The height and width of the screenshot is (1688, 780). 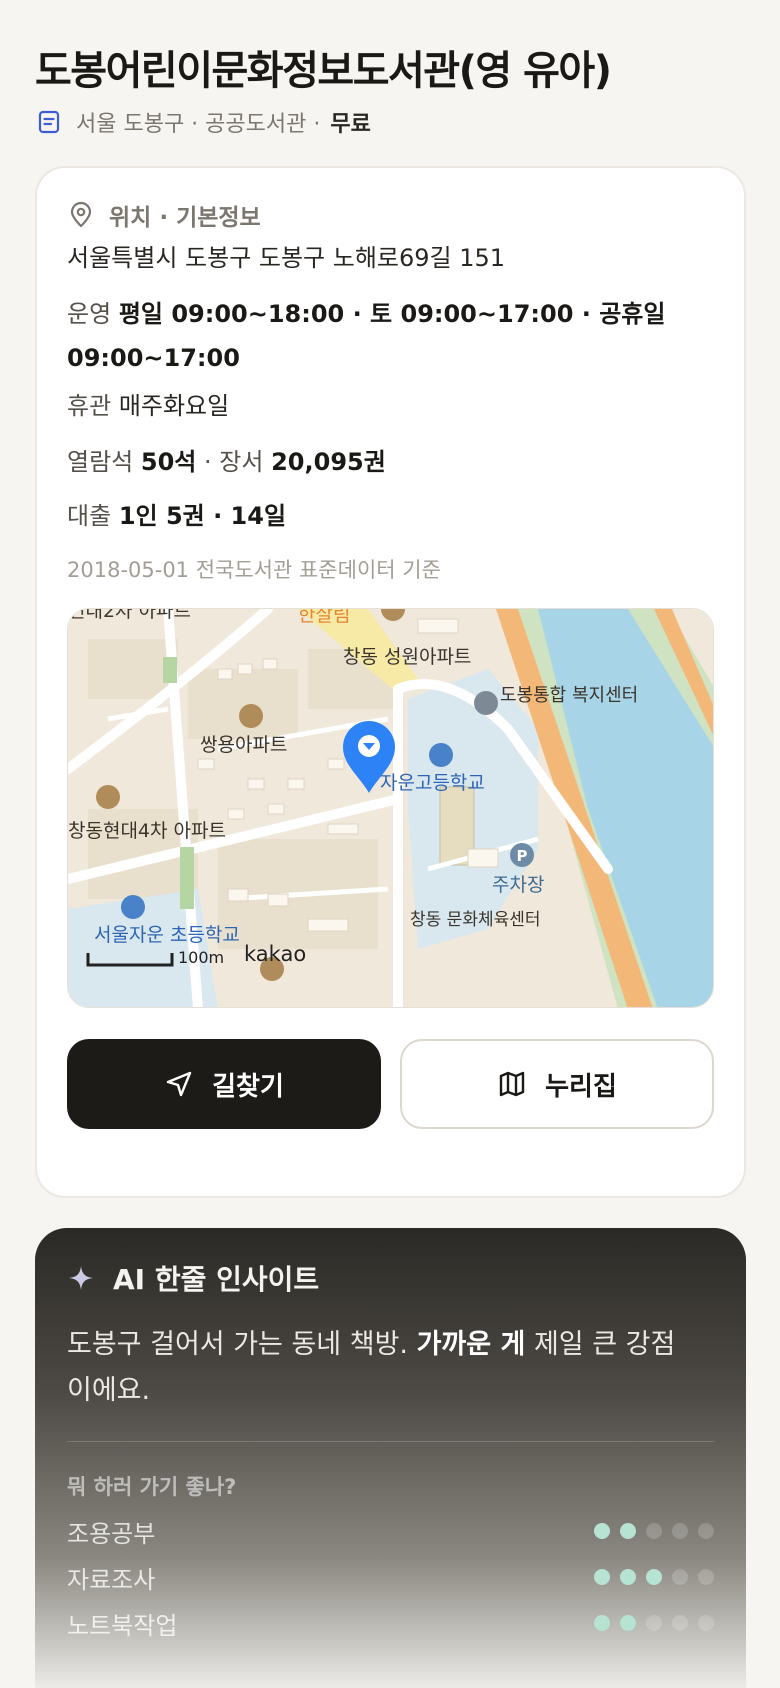 What do you see at coordinates (147, 831) in the screenshot?
I see `map-label-hyundai4: 창동현대4차 아파트` at bounding box center [147, 831].